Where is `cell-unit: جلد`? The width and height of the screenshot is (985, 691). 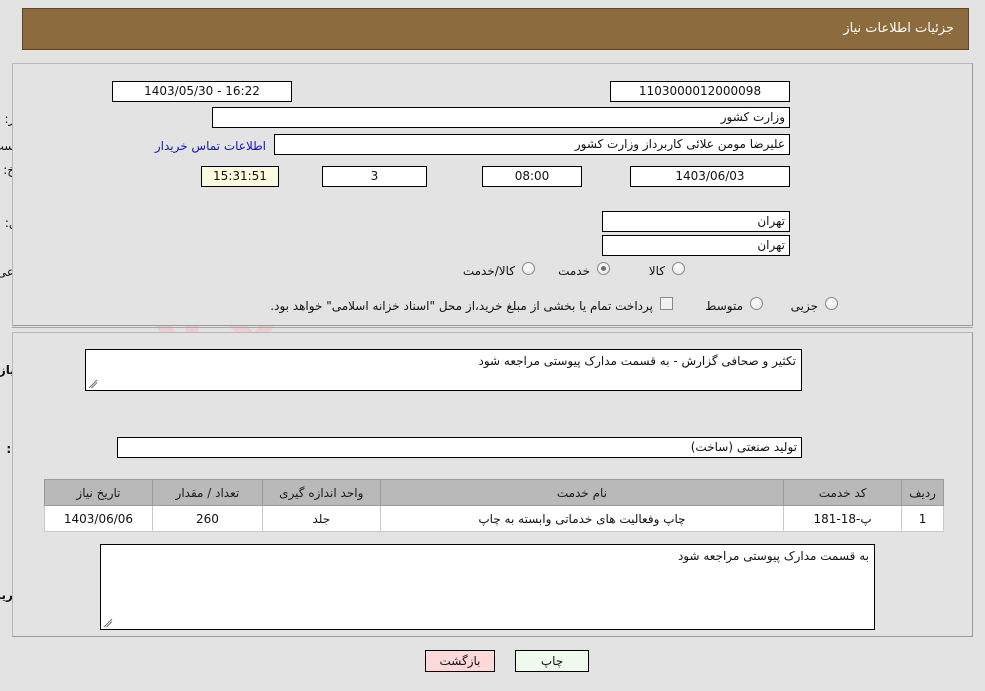
cell-unit: جلد is located at coordinates (321, 518).